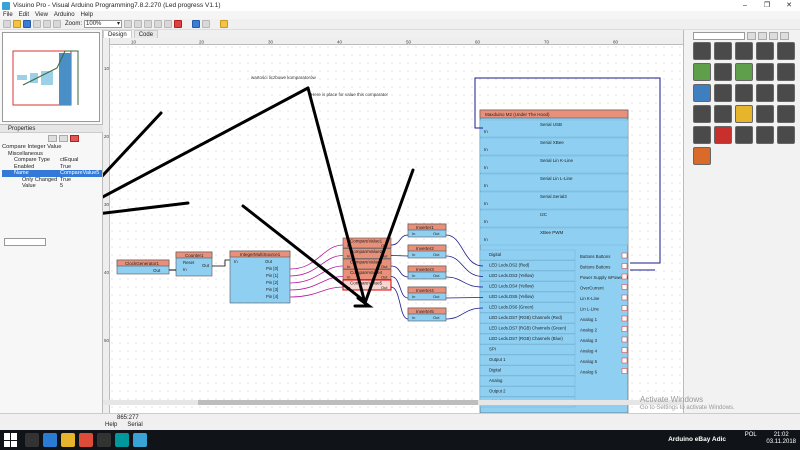 The image size is (800, 450). Describe the element at coordinates (140, 440) in the screenshot. I see `visuino-taskbar-icon` at that location.